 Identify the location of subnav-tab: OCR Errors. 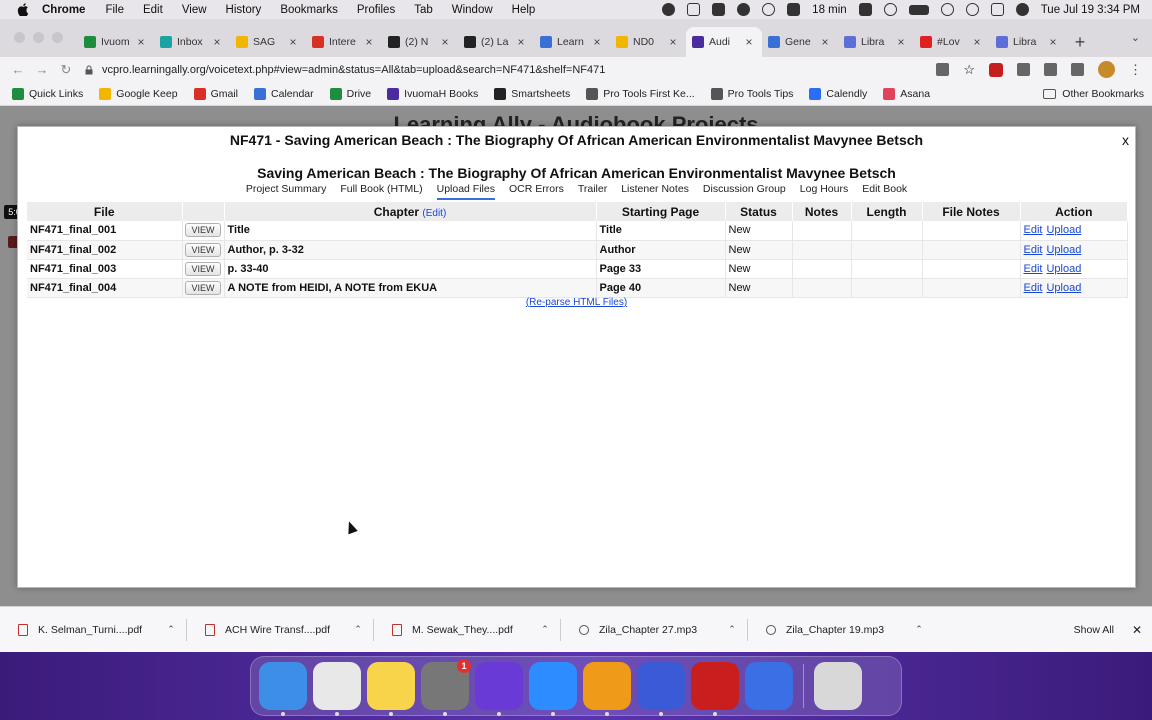
(536, 191).